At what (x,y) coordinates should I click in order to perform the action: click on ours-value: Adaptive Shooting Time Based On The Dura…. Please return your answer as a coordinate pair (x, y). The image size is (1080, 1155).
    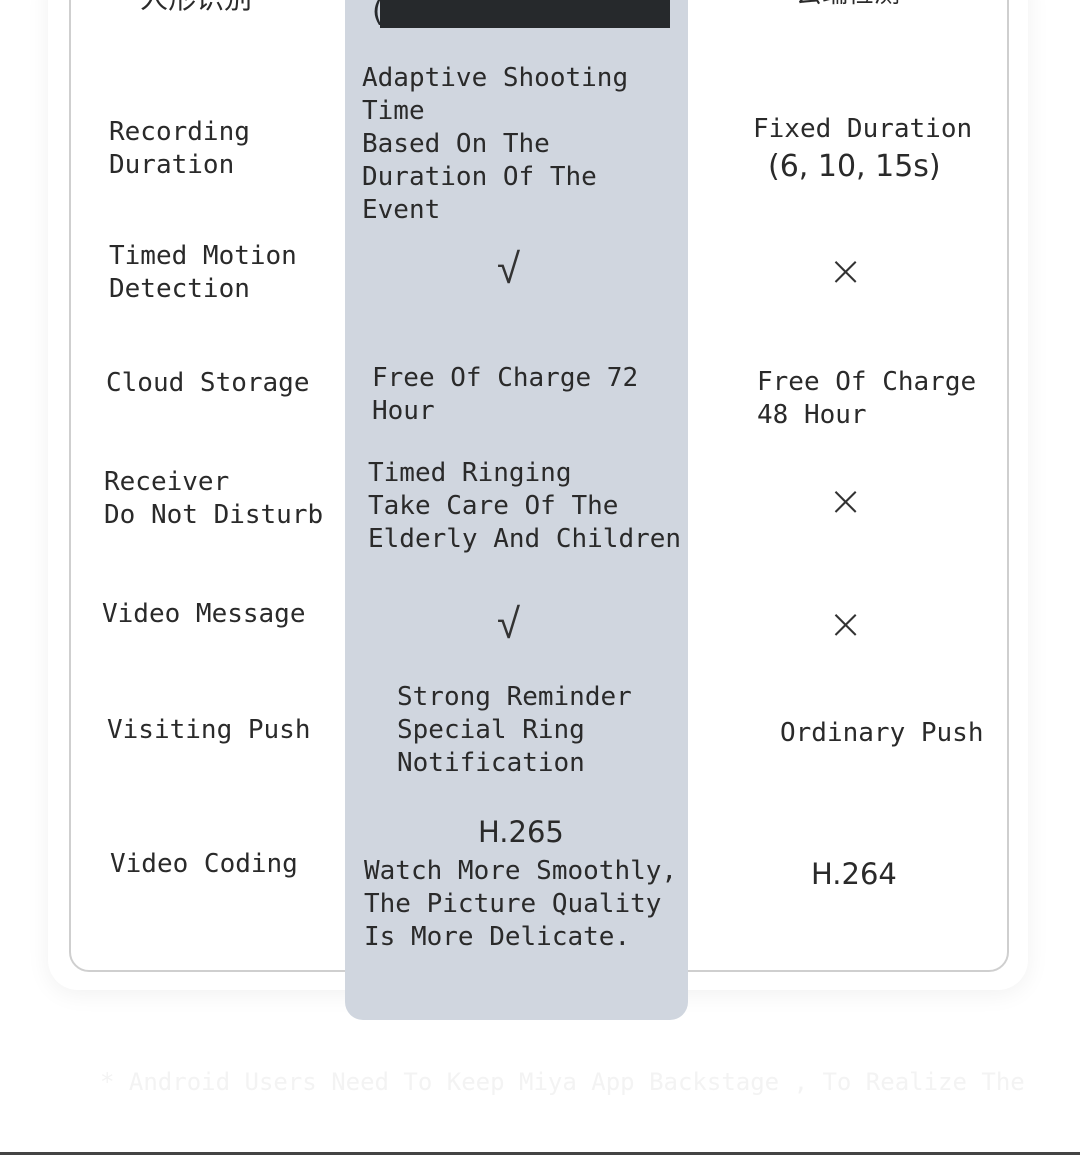
    Looking at the image, I should click on (495, 144).